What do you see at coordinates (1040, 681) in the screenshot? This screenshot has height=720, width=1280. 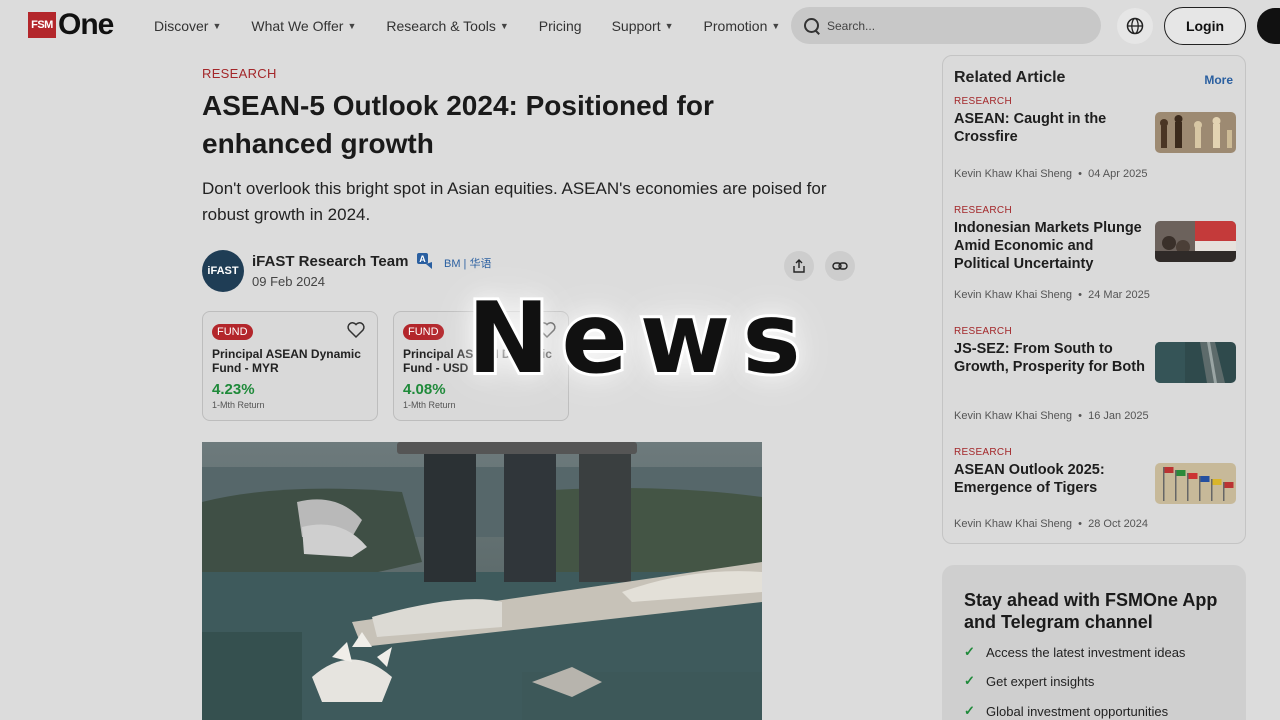 I see `promo-point-text: Get expert insights` at bounding box center [1040, 681].